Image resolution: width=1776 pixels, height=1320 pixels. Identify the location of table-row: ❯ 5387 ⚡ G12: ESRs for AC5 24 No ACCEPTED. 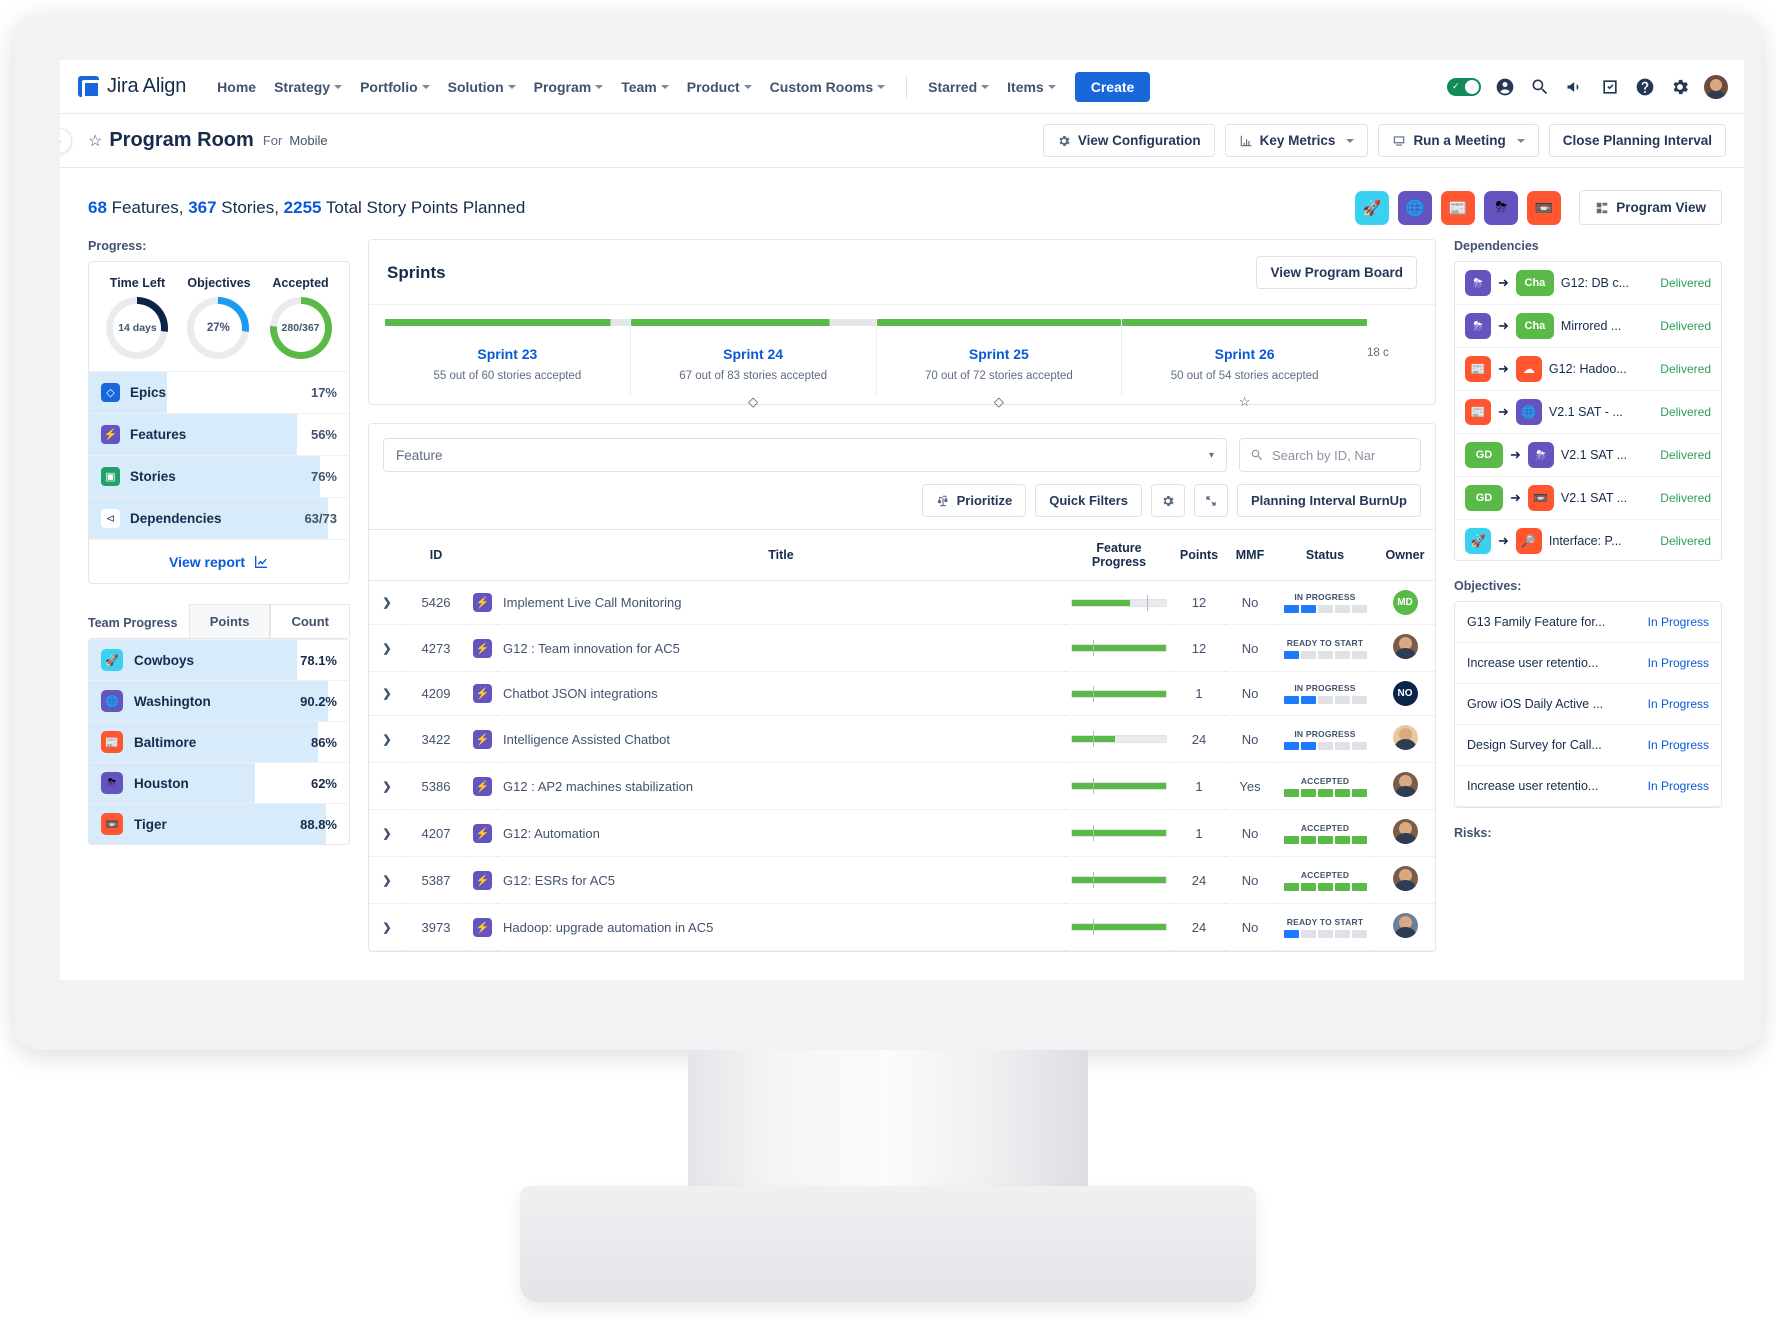
(902, 880).